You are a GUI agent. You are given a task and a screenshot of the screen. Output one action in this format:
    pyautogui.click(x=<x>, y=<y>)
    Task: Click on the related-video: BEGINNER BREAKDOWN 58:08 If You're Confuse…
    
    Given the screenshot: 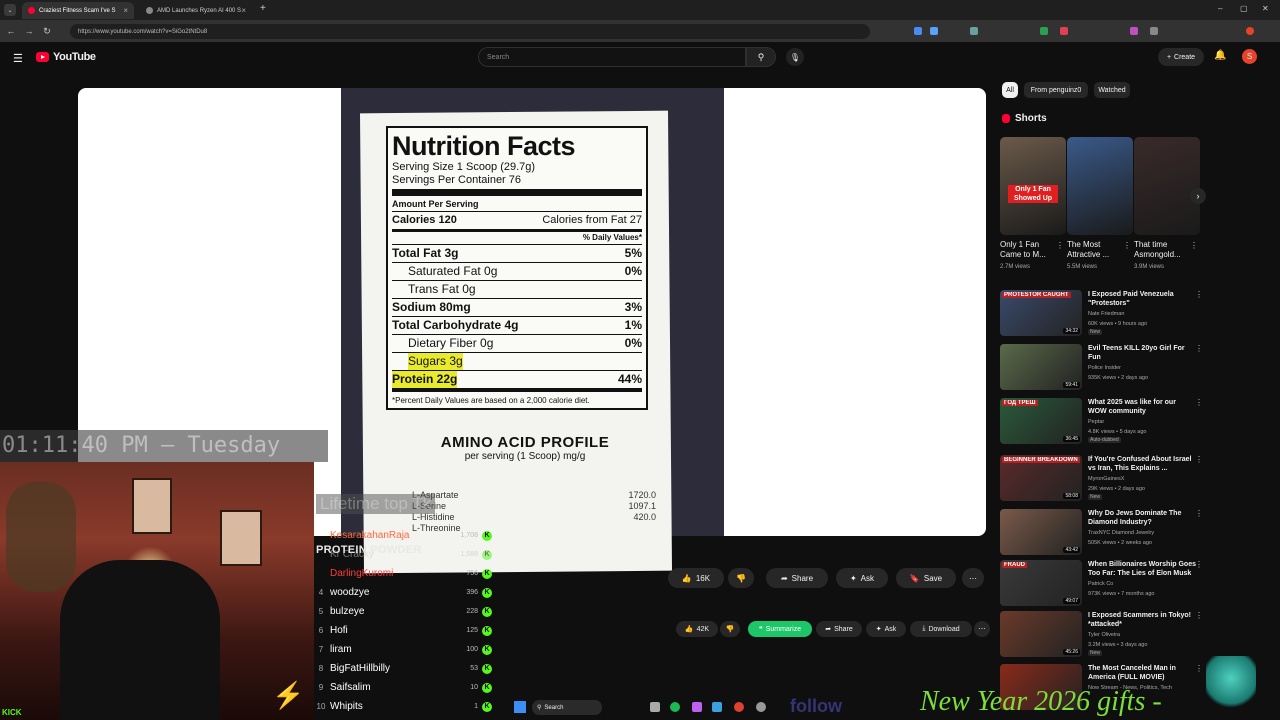 What is the action you would take?
    pyautogui.click(x=1102, y=480)
    